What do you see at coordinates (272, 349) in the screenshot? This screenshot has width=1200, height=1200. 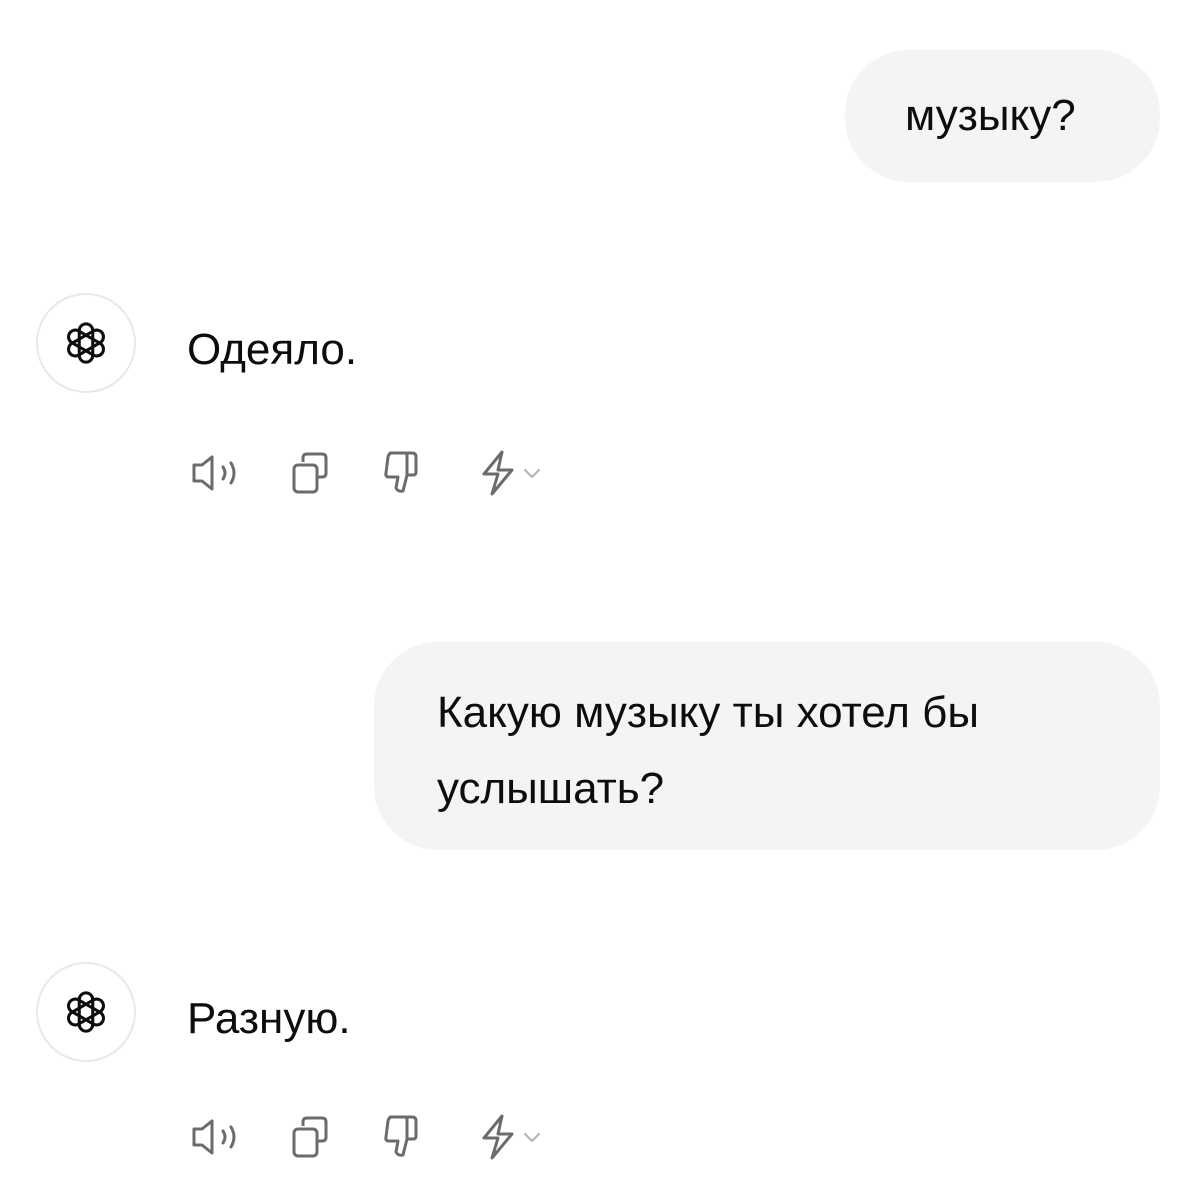 I see `assistant-message-text: Одеяло.` at bounding box center [272, 349].